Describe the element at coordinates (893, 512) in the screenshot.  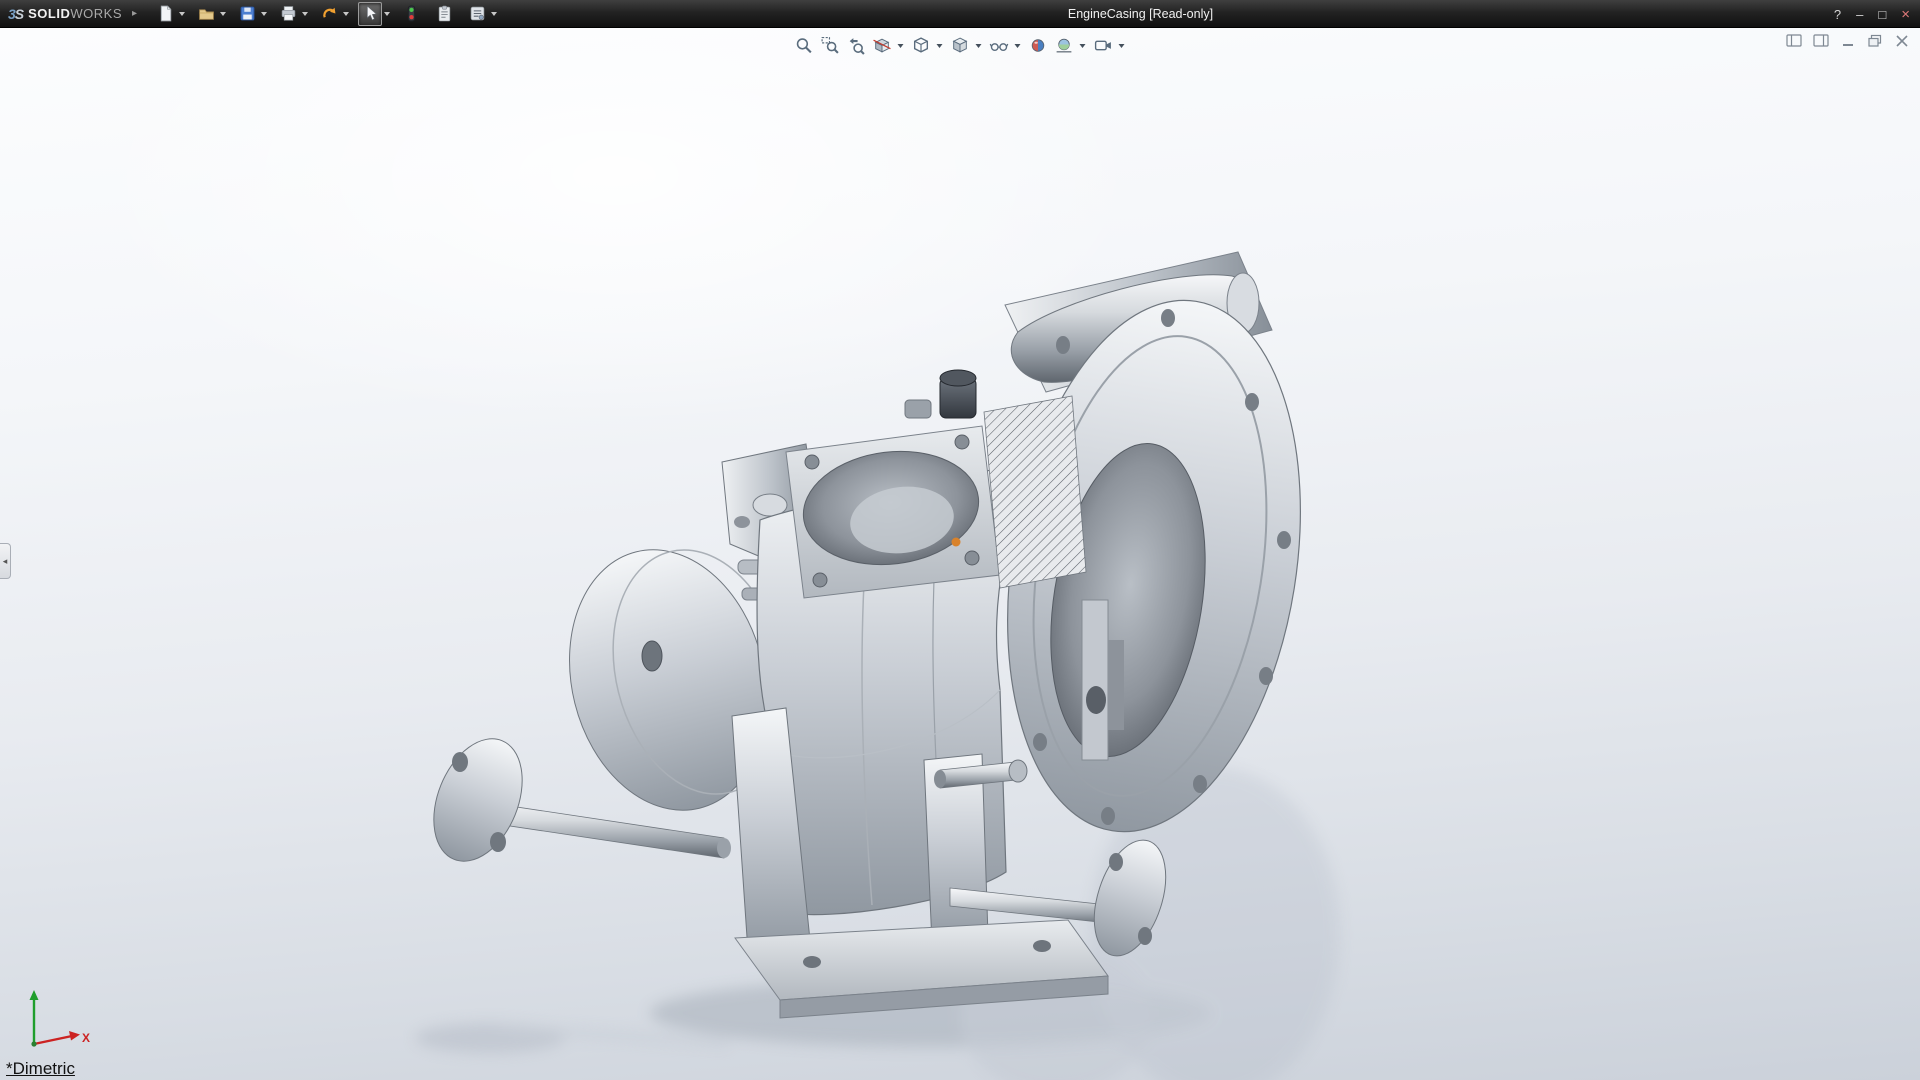
I see `cylinder-top-face` at that location.